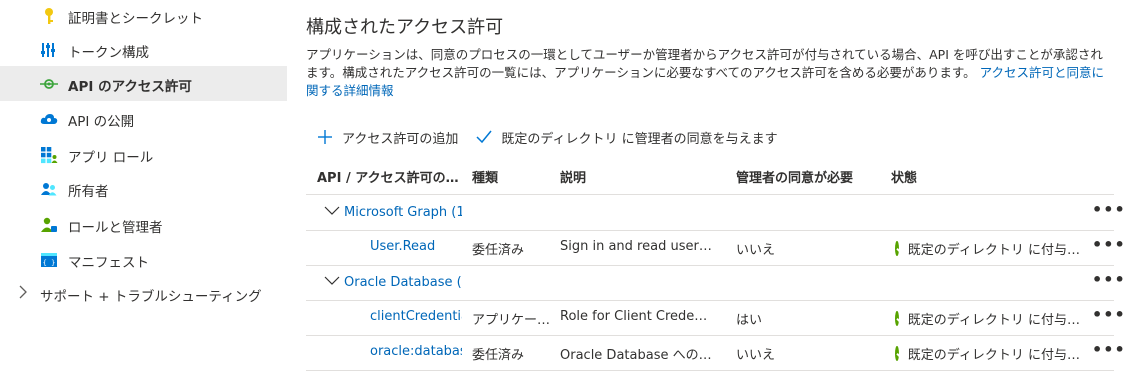 The height and width of the screenshot is (391, 1130). I want to click on sidebar-item-support: サポート + トラブルシューティング, so click(143, 293).